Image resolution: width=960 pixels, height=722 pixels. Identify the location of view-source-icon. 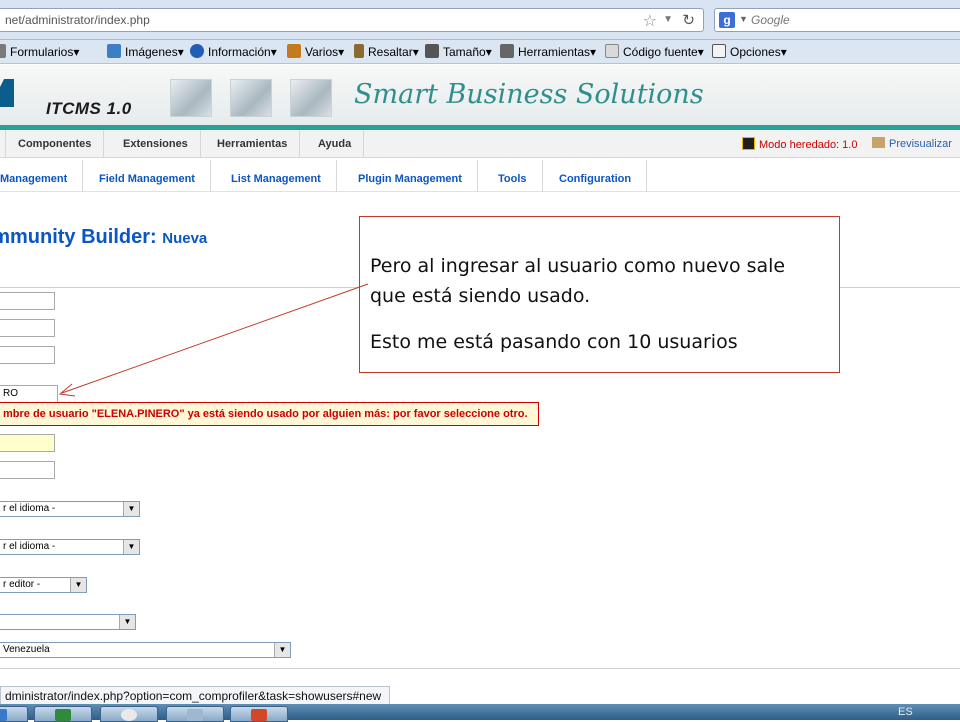
(612, 51).